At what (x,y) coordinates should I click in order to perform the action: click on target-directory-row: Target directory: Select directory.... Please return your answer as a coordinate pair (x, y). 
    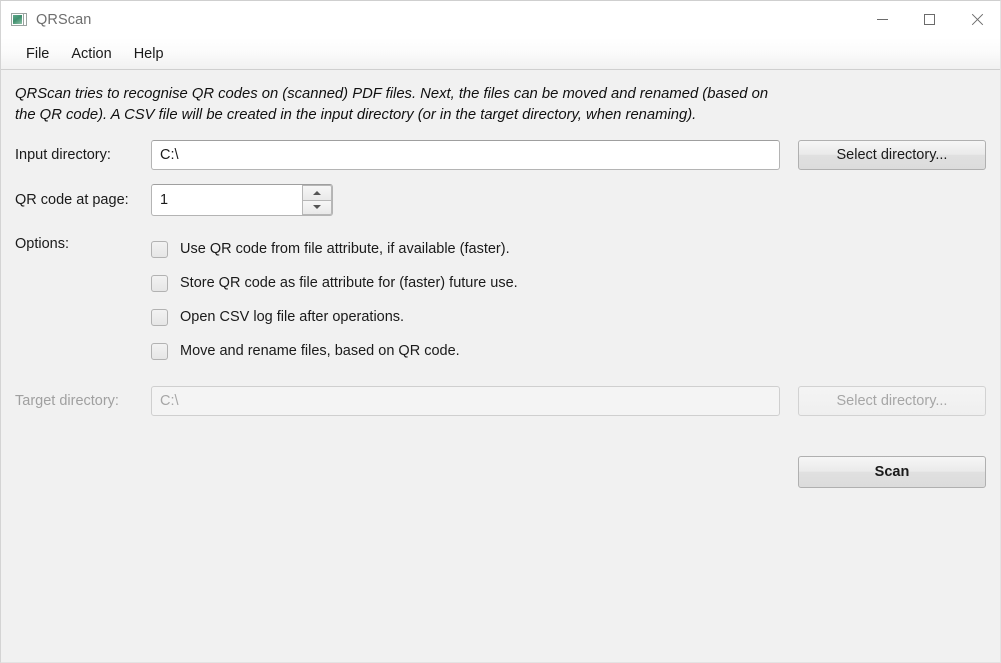
    Looking at the image, I should click on (500, 401).